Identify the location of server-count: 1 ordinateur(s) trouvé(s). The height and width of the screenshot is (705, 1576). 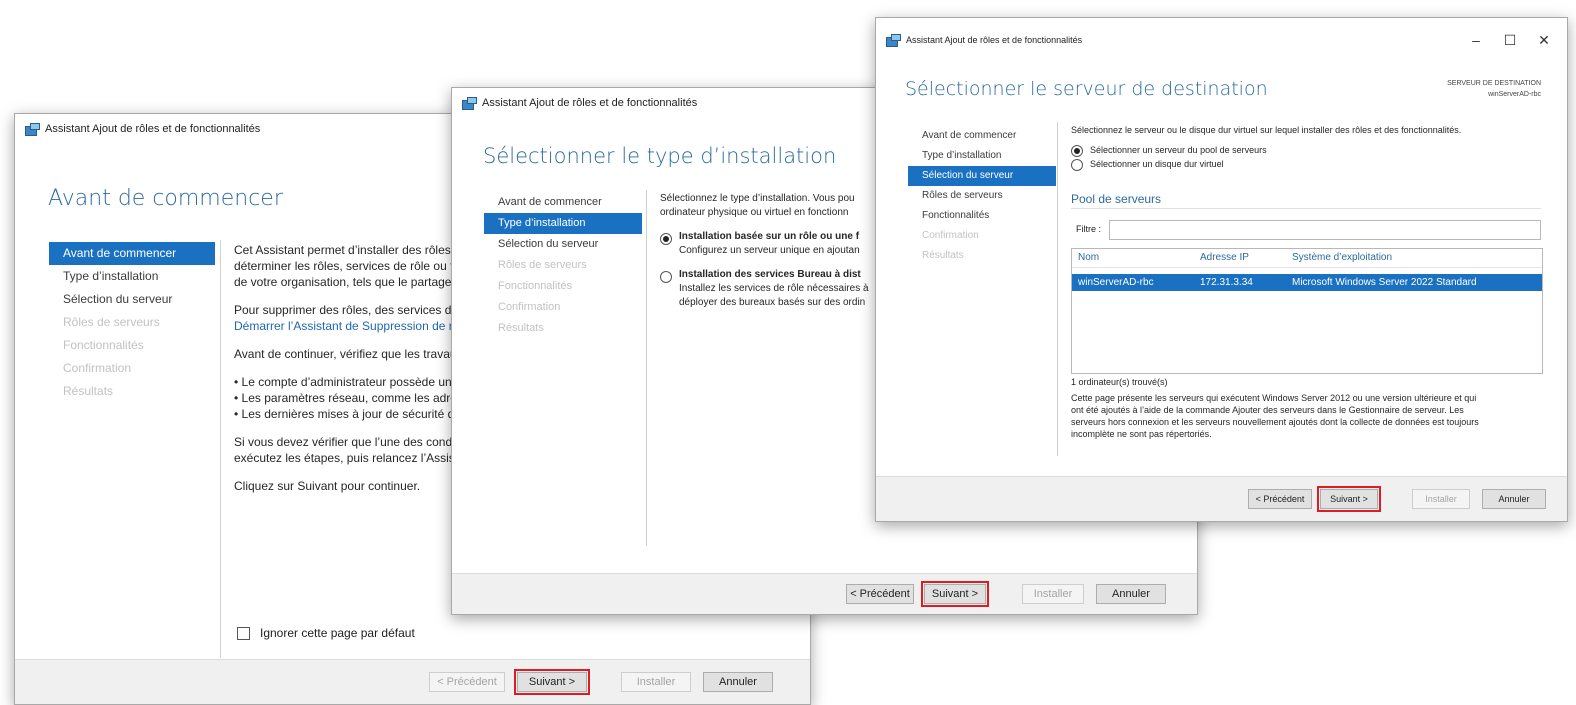
(1119, 382).